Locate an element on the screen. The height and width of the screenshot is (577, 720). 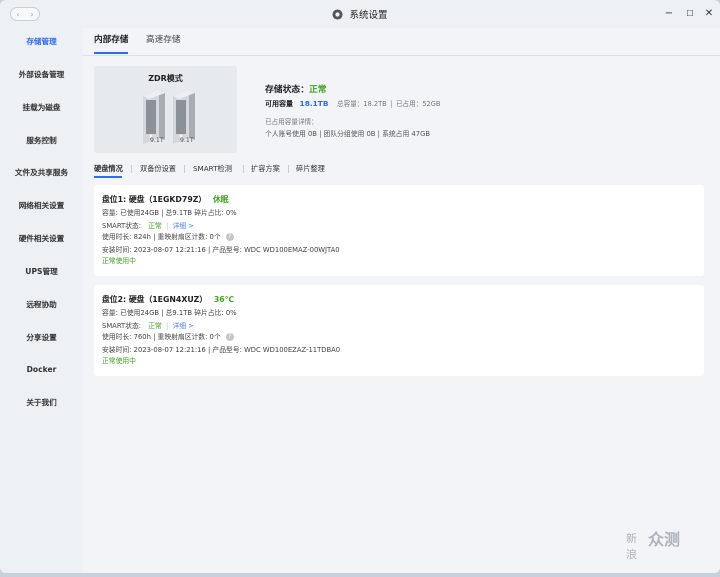
sidebar-item-ups: UPS管理 is located at coordinates (41, 272).